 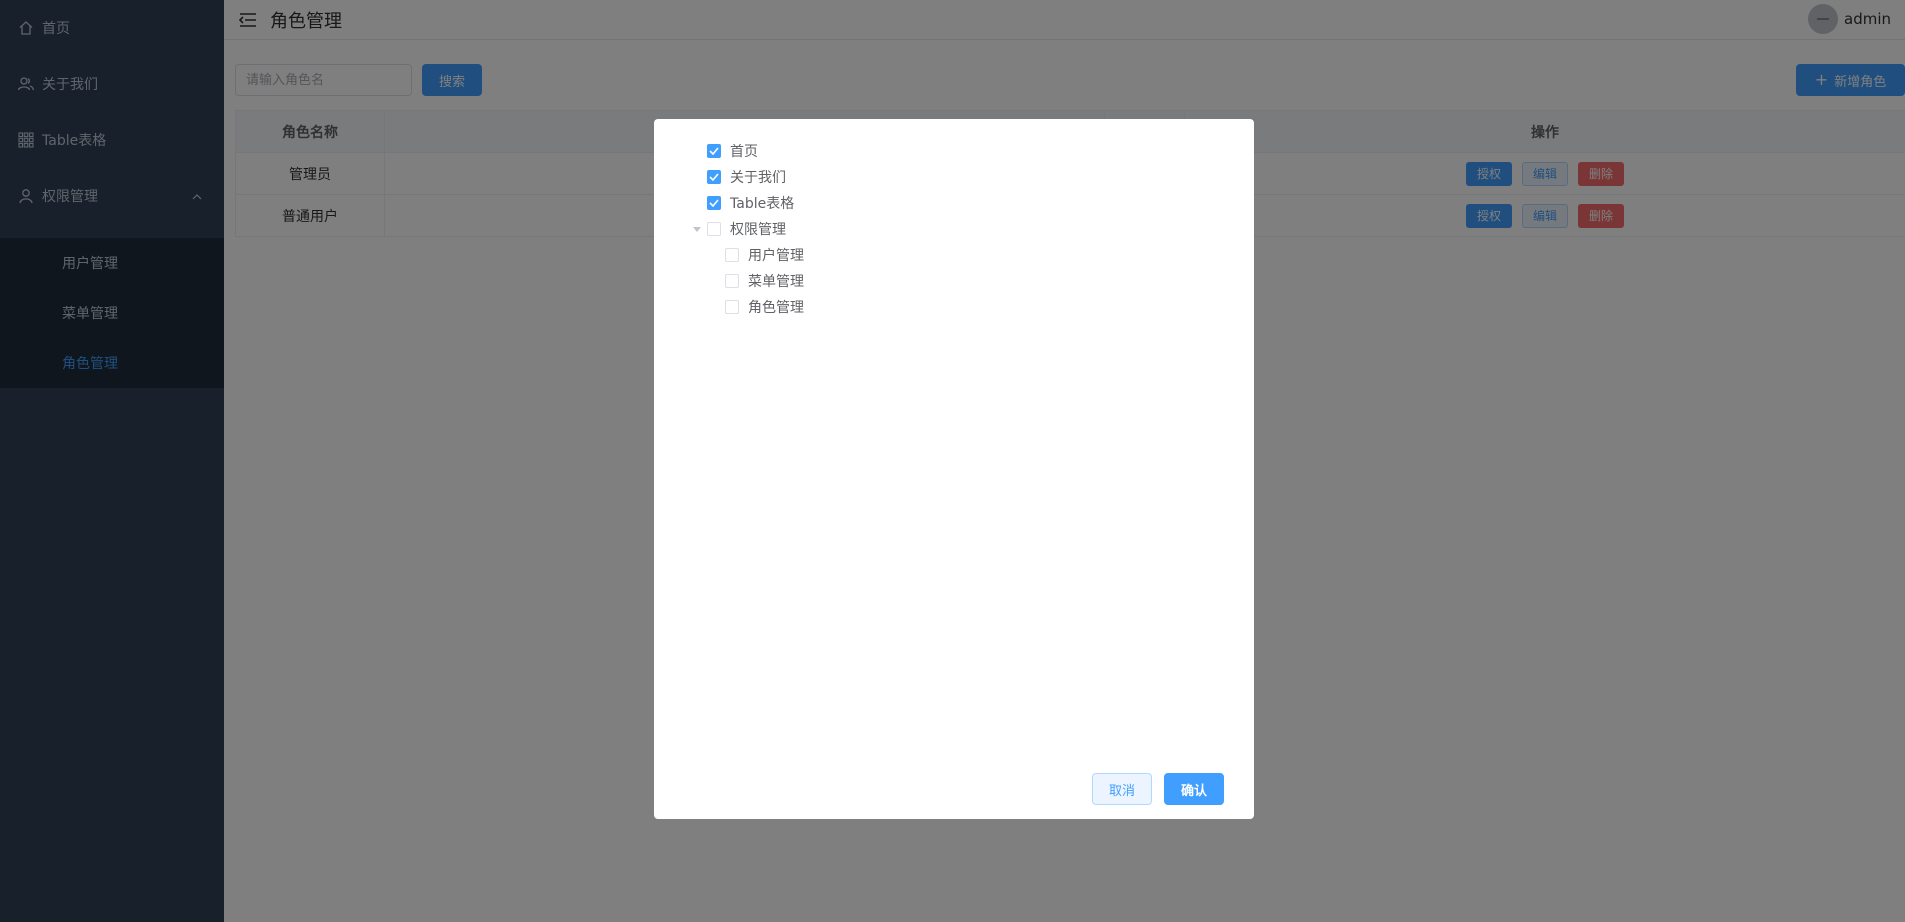 What do you see at coordinates (762, 204) in the screenshot?
I see `tree-node-label: Table表格` at bounding box center [762, 204].